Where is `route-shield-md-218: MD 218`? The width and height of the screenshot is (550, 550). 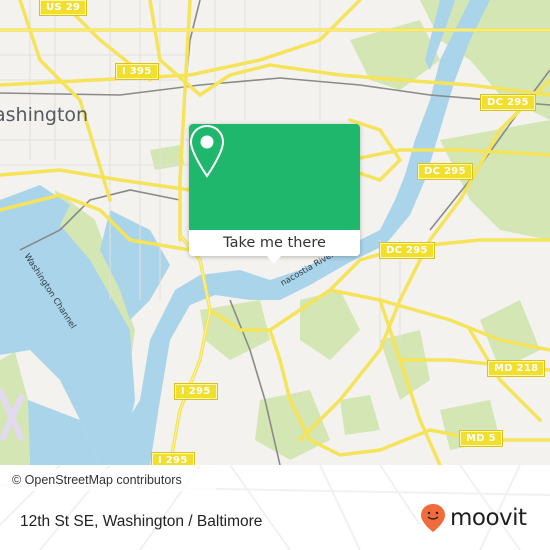 route-shield-md-218: MD 218 is located at coordinates (516, 368).